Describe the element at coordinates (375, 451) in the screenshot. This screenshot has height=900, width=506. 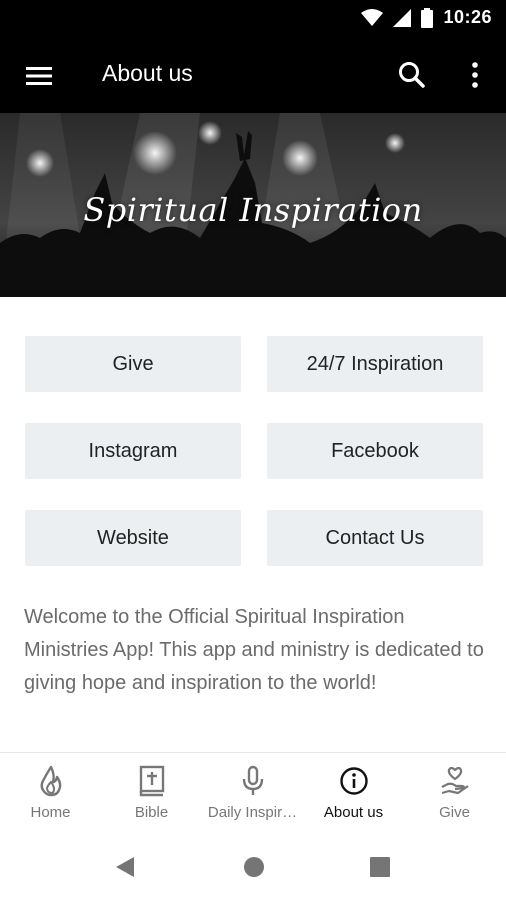
I see `facebook-button: Facebook` at that location.